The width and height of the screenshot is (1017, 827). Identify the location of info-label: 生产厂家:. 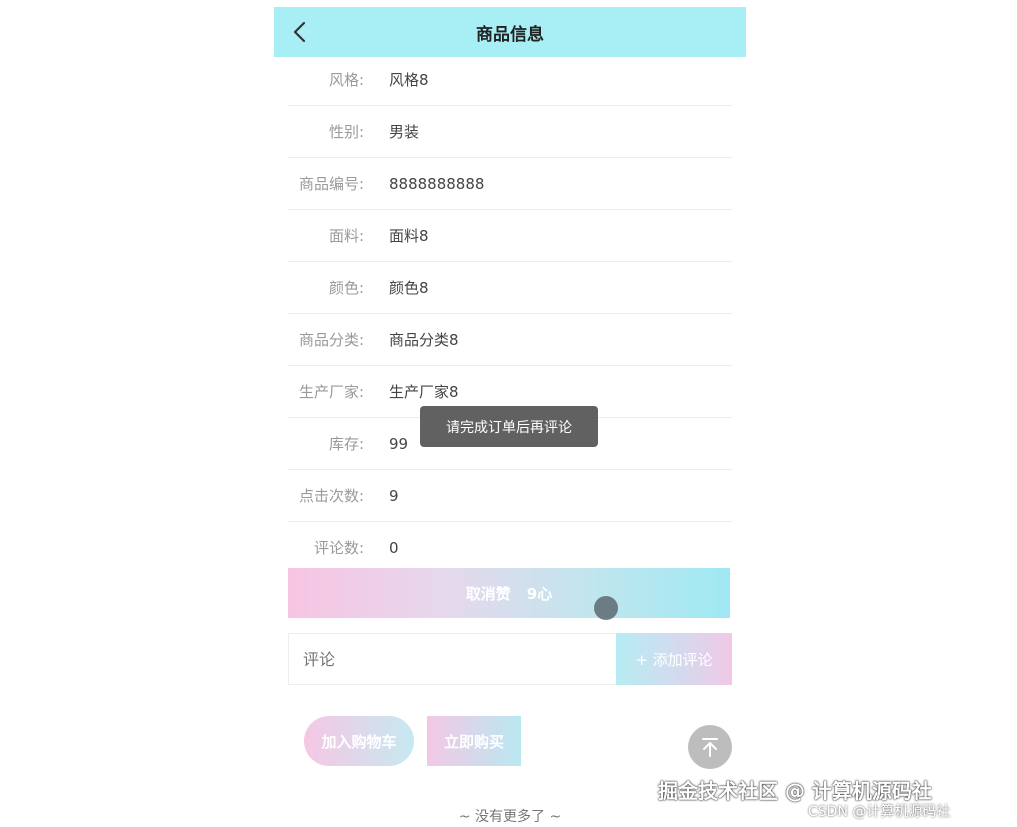
(331, 392).